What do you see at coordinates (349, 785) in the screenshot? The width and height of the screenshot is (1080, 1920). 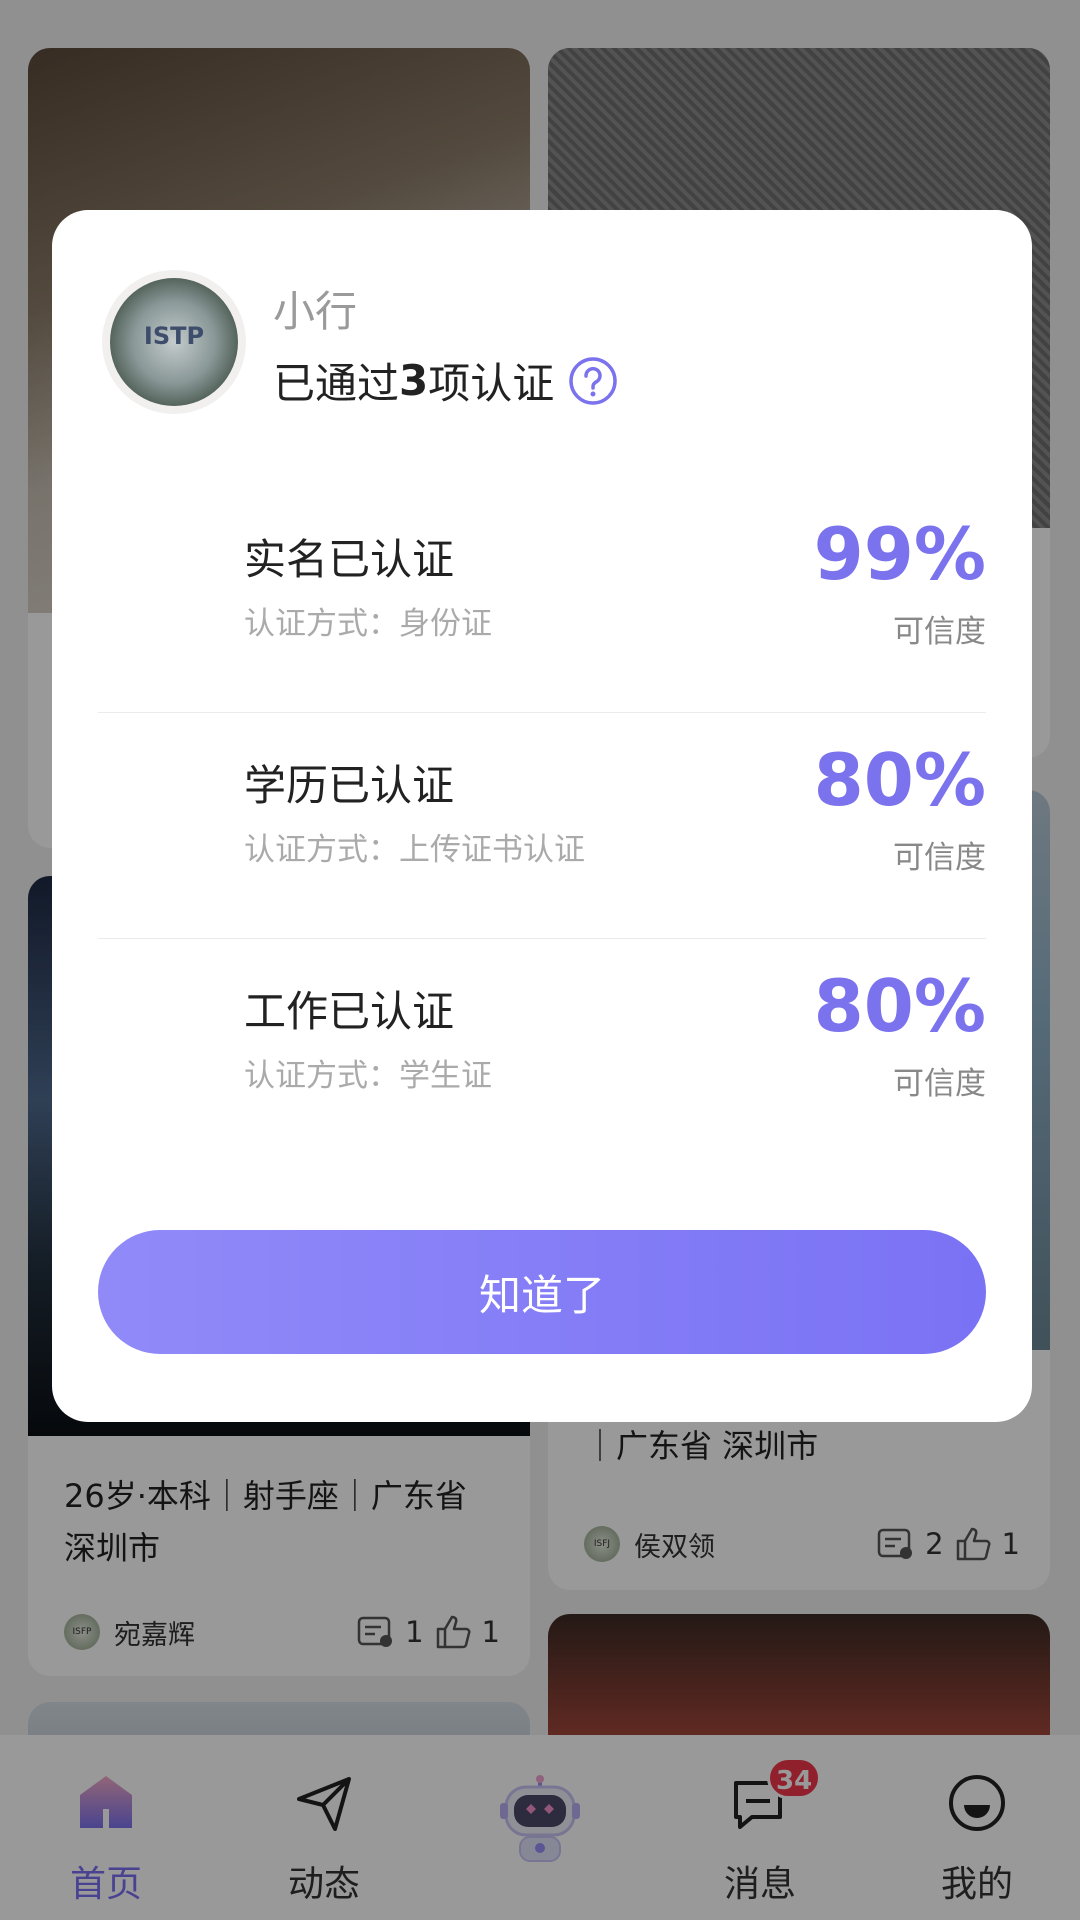 I see `certification-title: 学历已认证` at bounding box center [349, 785].